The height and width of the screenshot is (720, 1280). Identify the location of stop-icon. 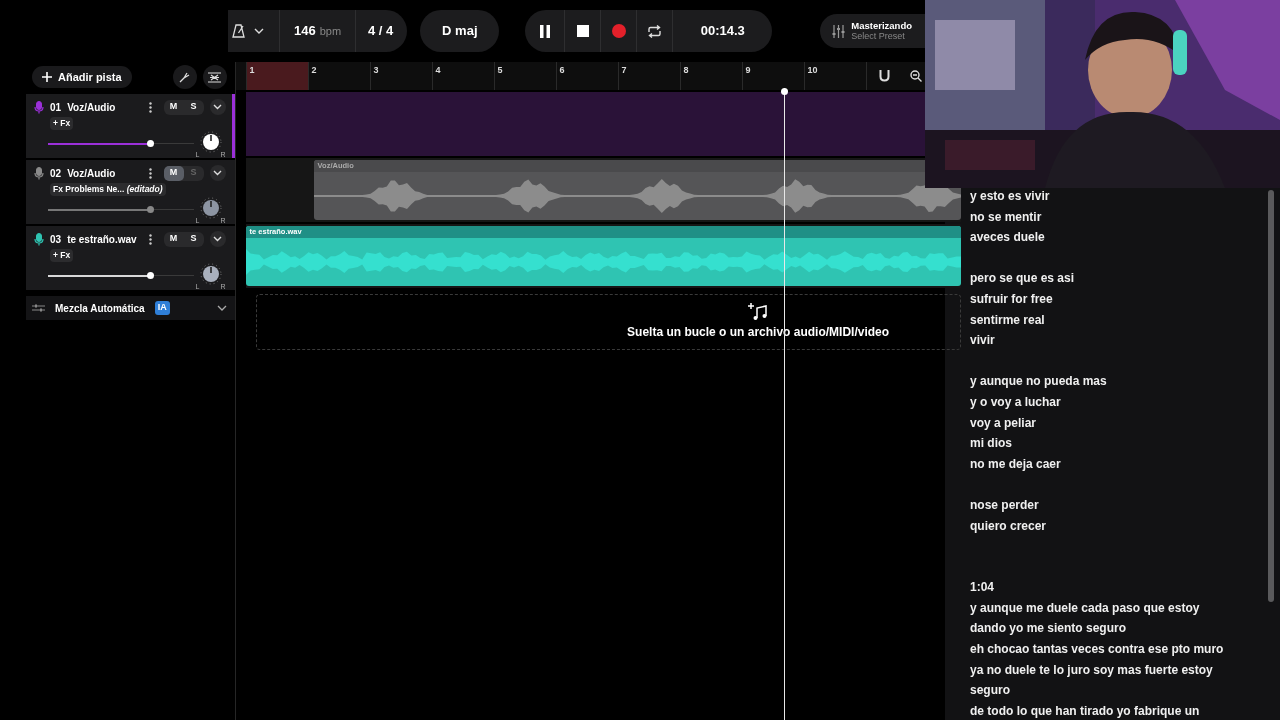
(582, 31).